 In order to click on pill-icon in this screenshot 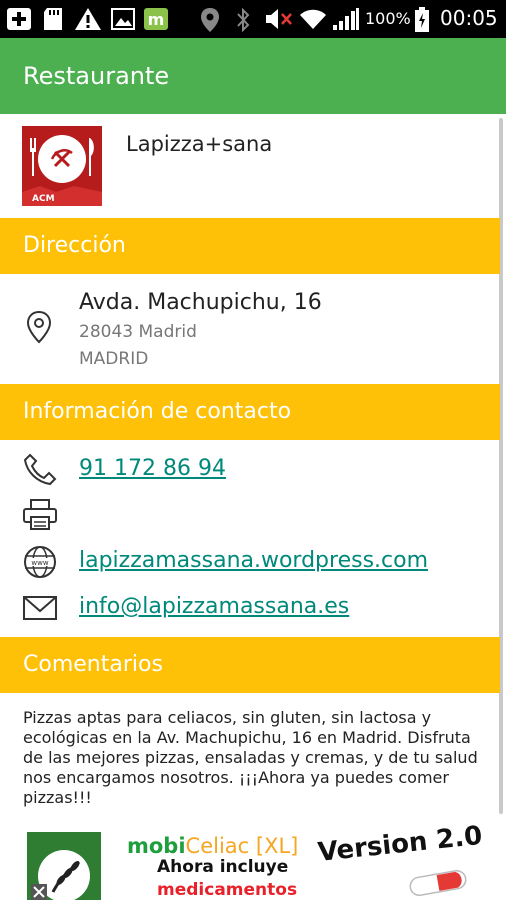, I will do `click(438, 883)`.